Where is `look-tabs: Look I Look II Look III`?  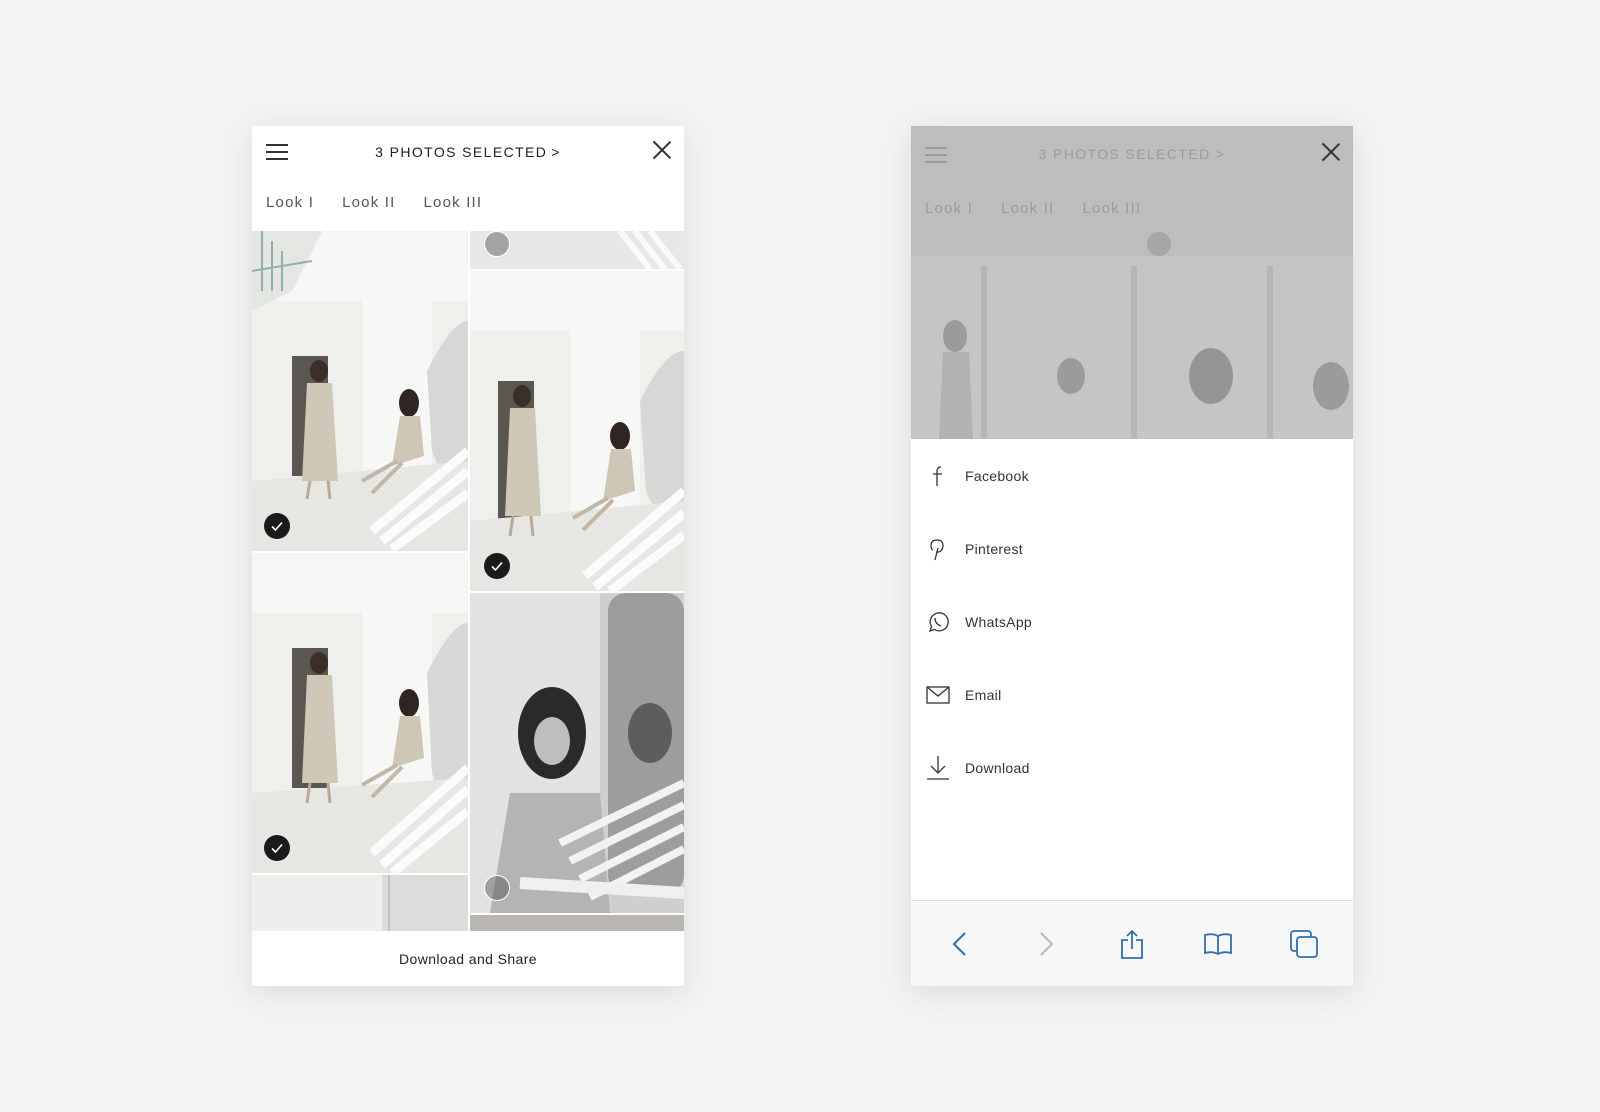 look-tabs: Look I Look II Look III is located at coordinates (374, 202).